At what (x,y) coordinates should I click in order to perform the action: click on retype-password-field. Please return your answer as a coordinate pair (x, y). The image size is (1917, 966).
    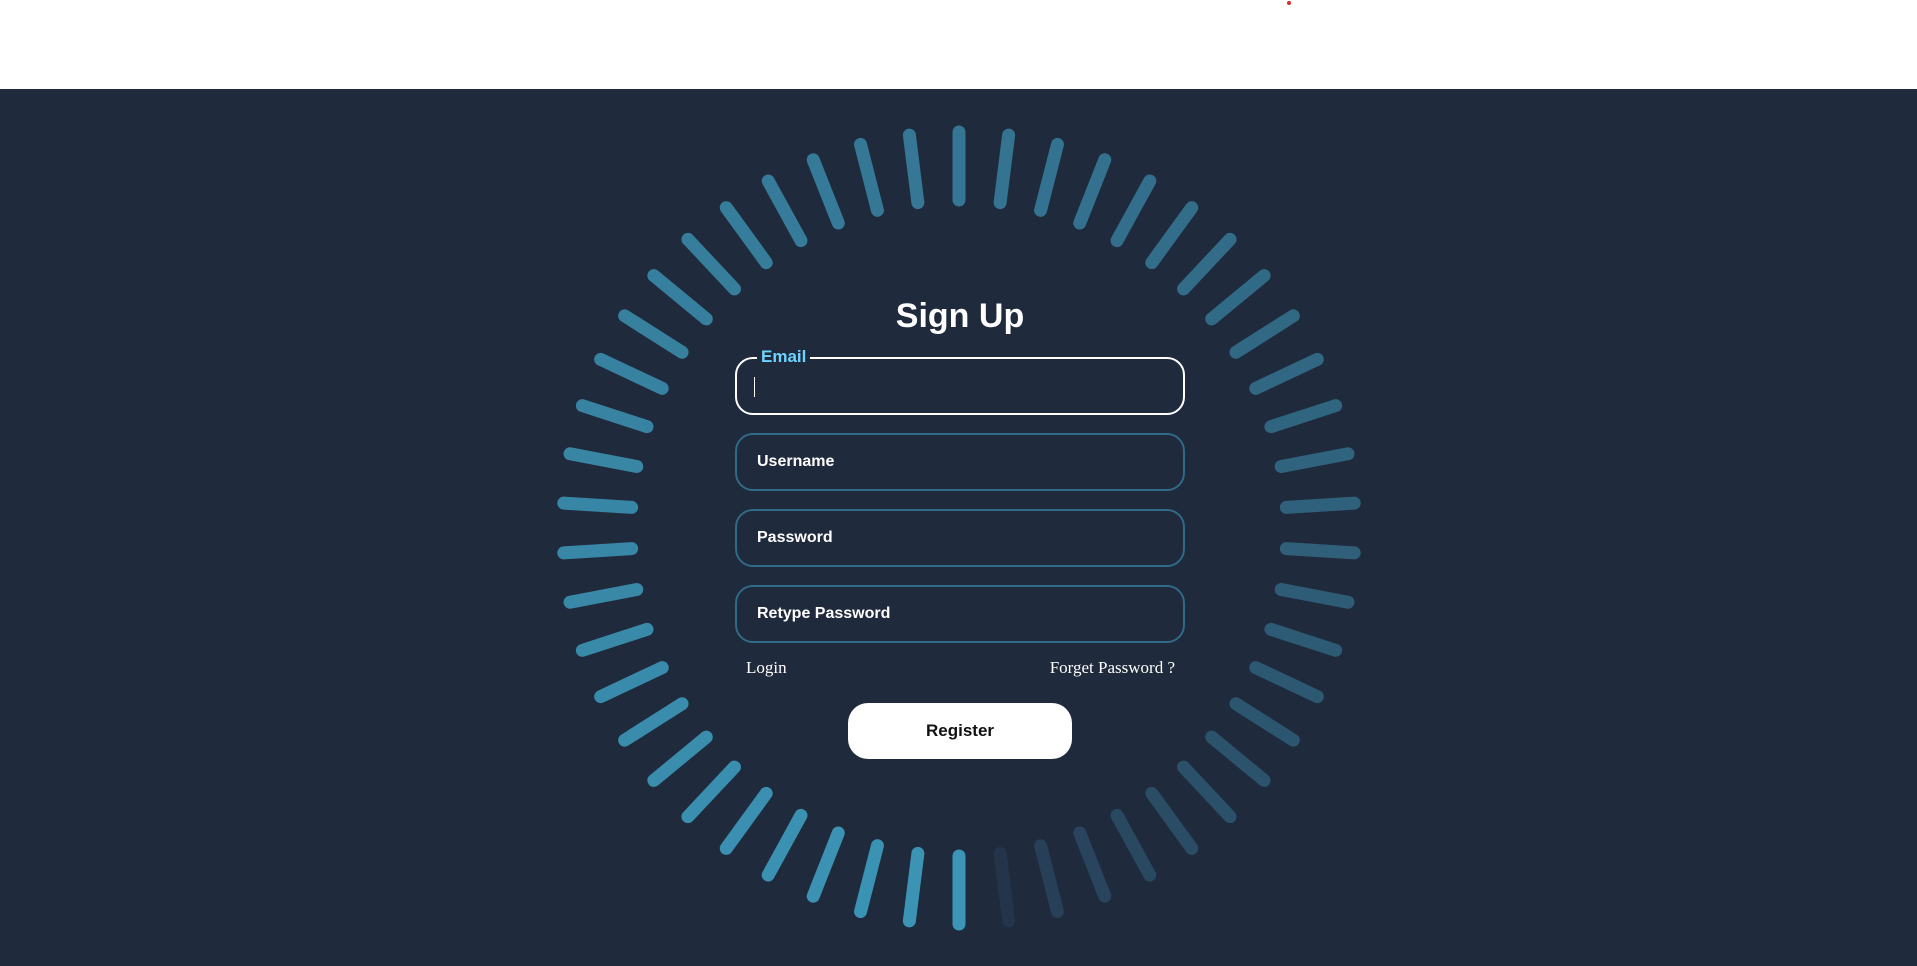
    Looking at the image, I should click on (960, 614).